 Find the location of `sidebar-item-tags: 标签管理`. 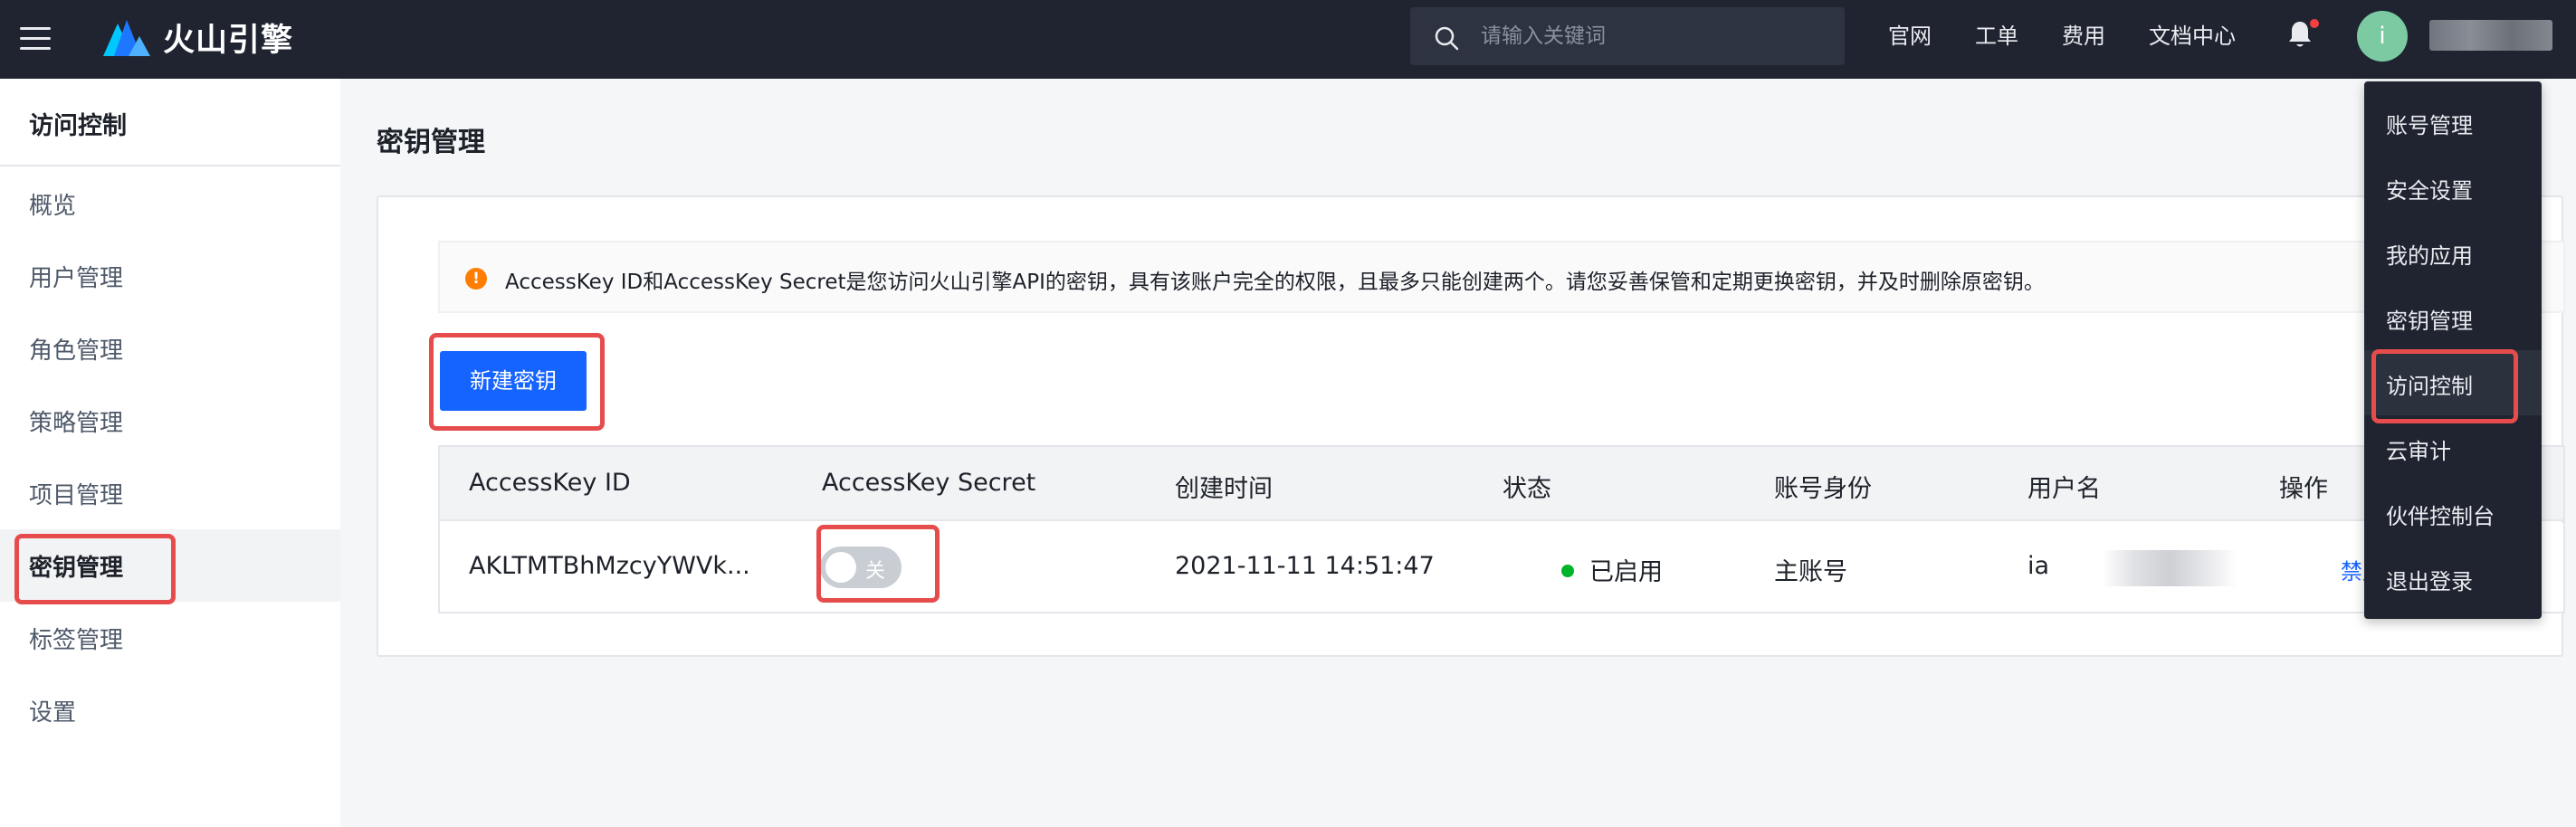

sidebar-item-tags: 标签管理 is located at coordinates (170, 638).